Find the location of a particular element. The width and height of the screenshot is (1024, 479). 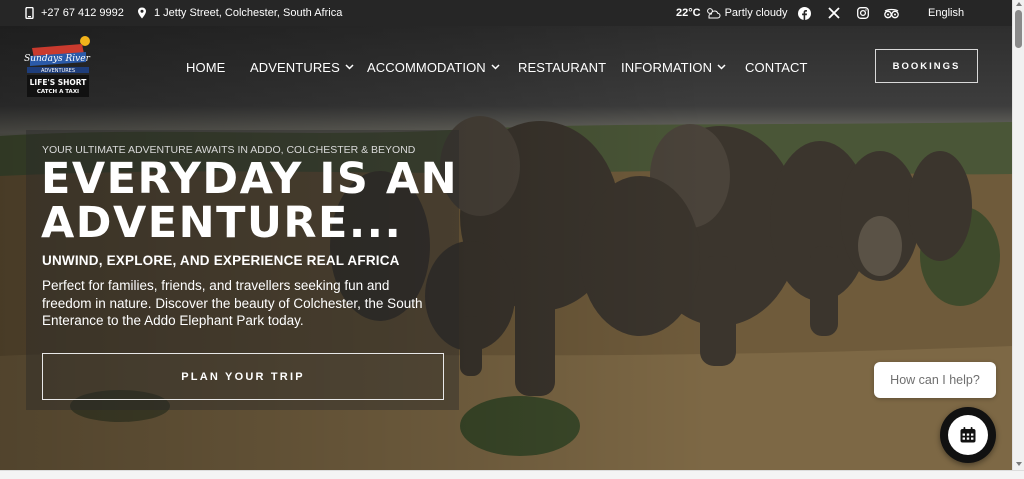

address-text: 1 Jetty Street, Colchester, South Africa is located at coordinates (248, 13).